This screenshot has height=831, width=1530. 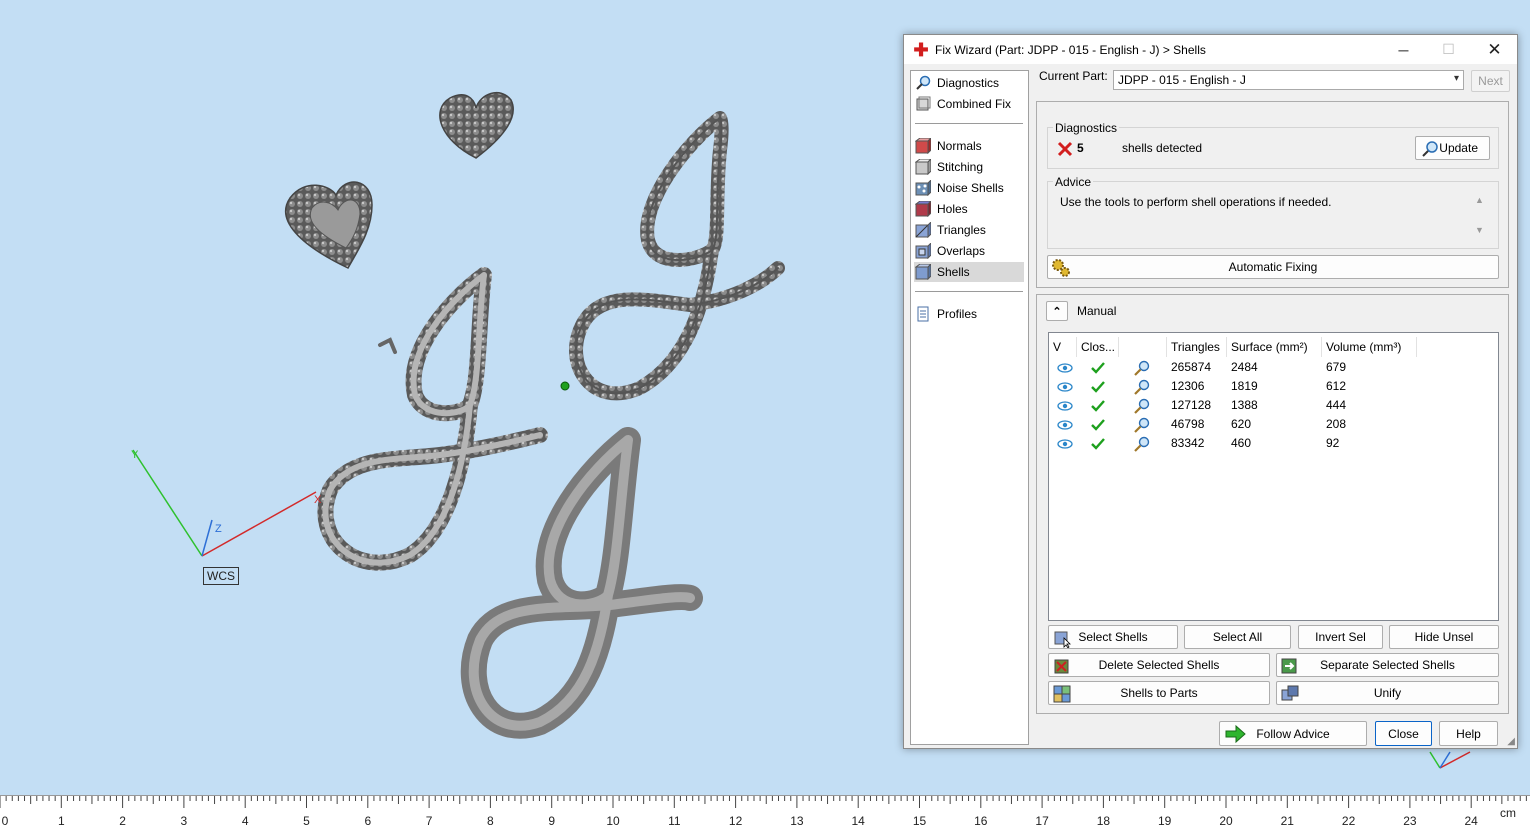 I want to click on col-header-surface: Surface (mm²), so click(x=1274, y=347).